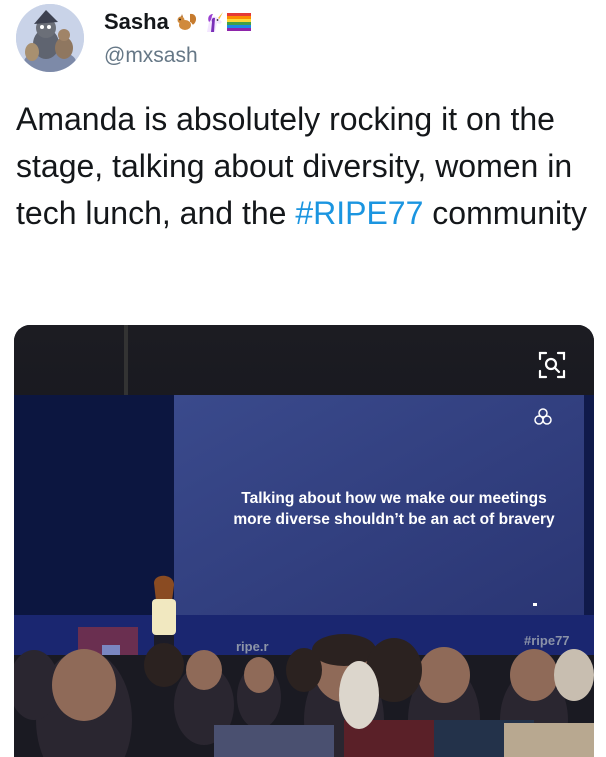 Image resolution: width=606 pixels, height=757 pixels. What do you see at coordinates (213, 22) in the screenshot?
I see `unicorn-emoji-icon` at bounding box center [213, 22].